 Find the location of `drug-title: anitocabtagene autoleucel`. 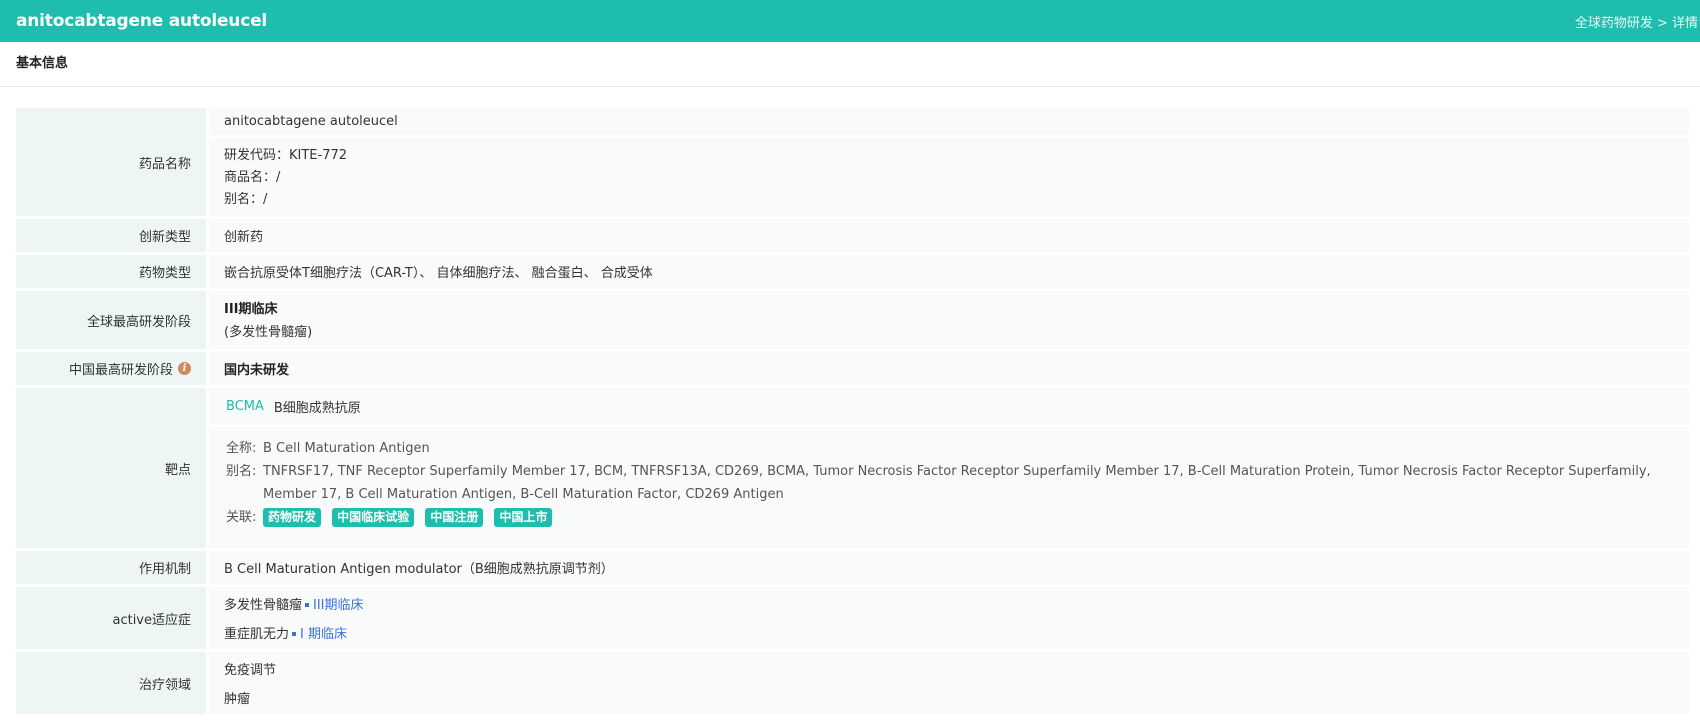

drug-title: anitocabtagene autoleucel is located at coordinates (142, 21).